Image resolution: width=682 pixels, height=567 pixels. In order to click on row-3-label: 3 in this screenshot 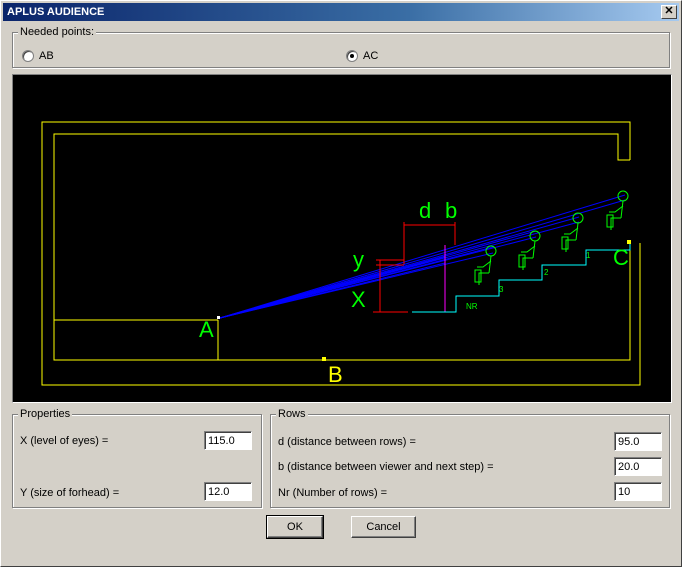, I will do `click(501, 289)`.